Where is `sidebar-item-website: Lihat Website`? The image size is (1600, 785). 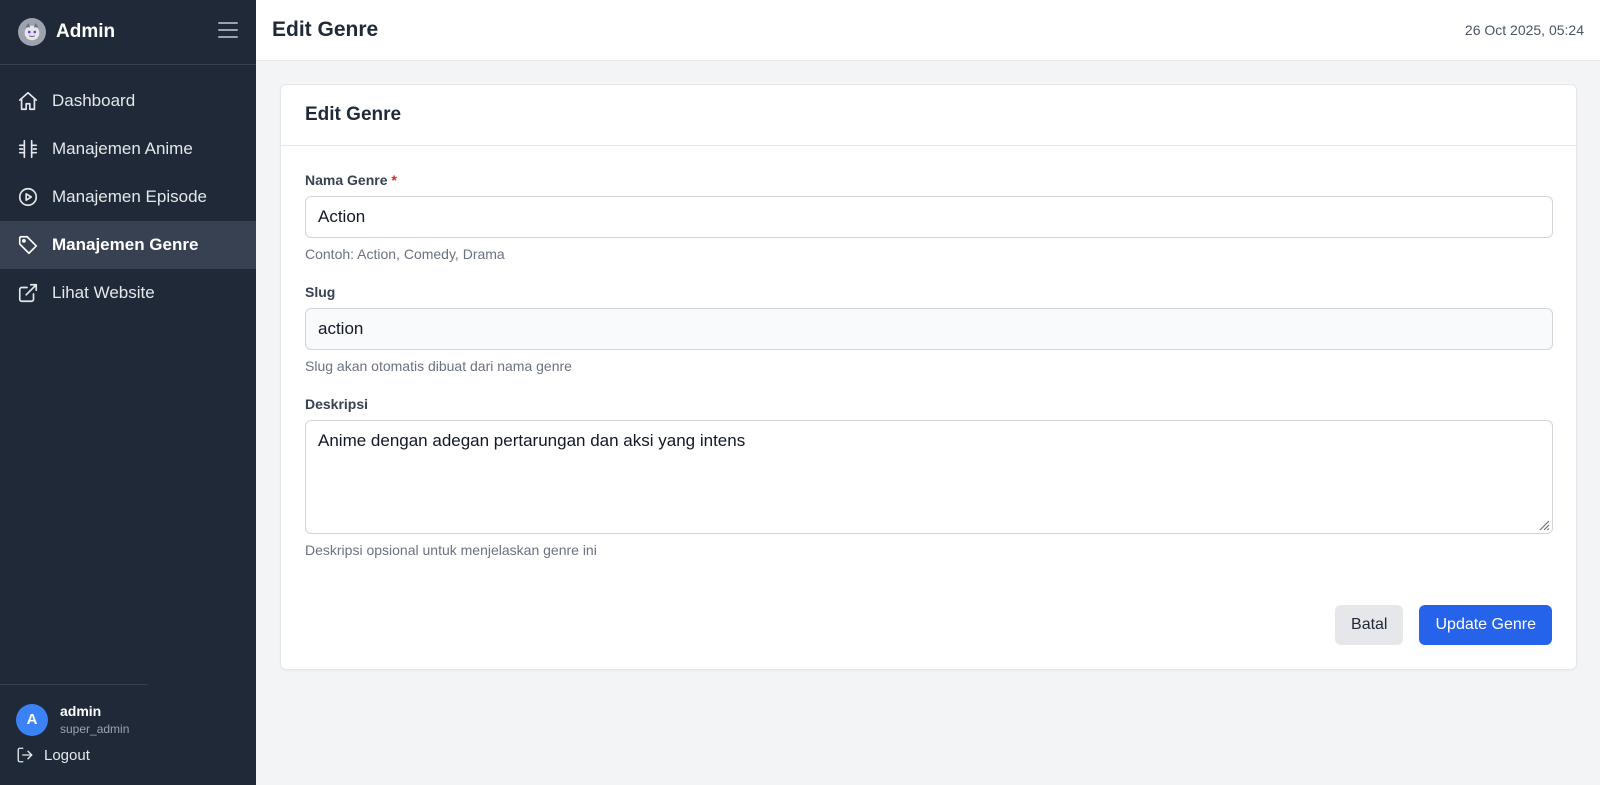
sidebar-item-website: Lihat Website is located at coordinates (128, 293).